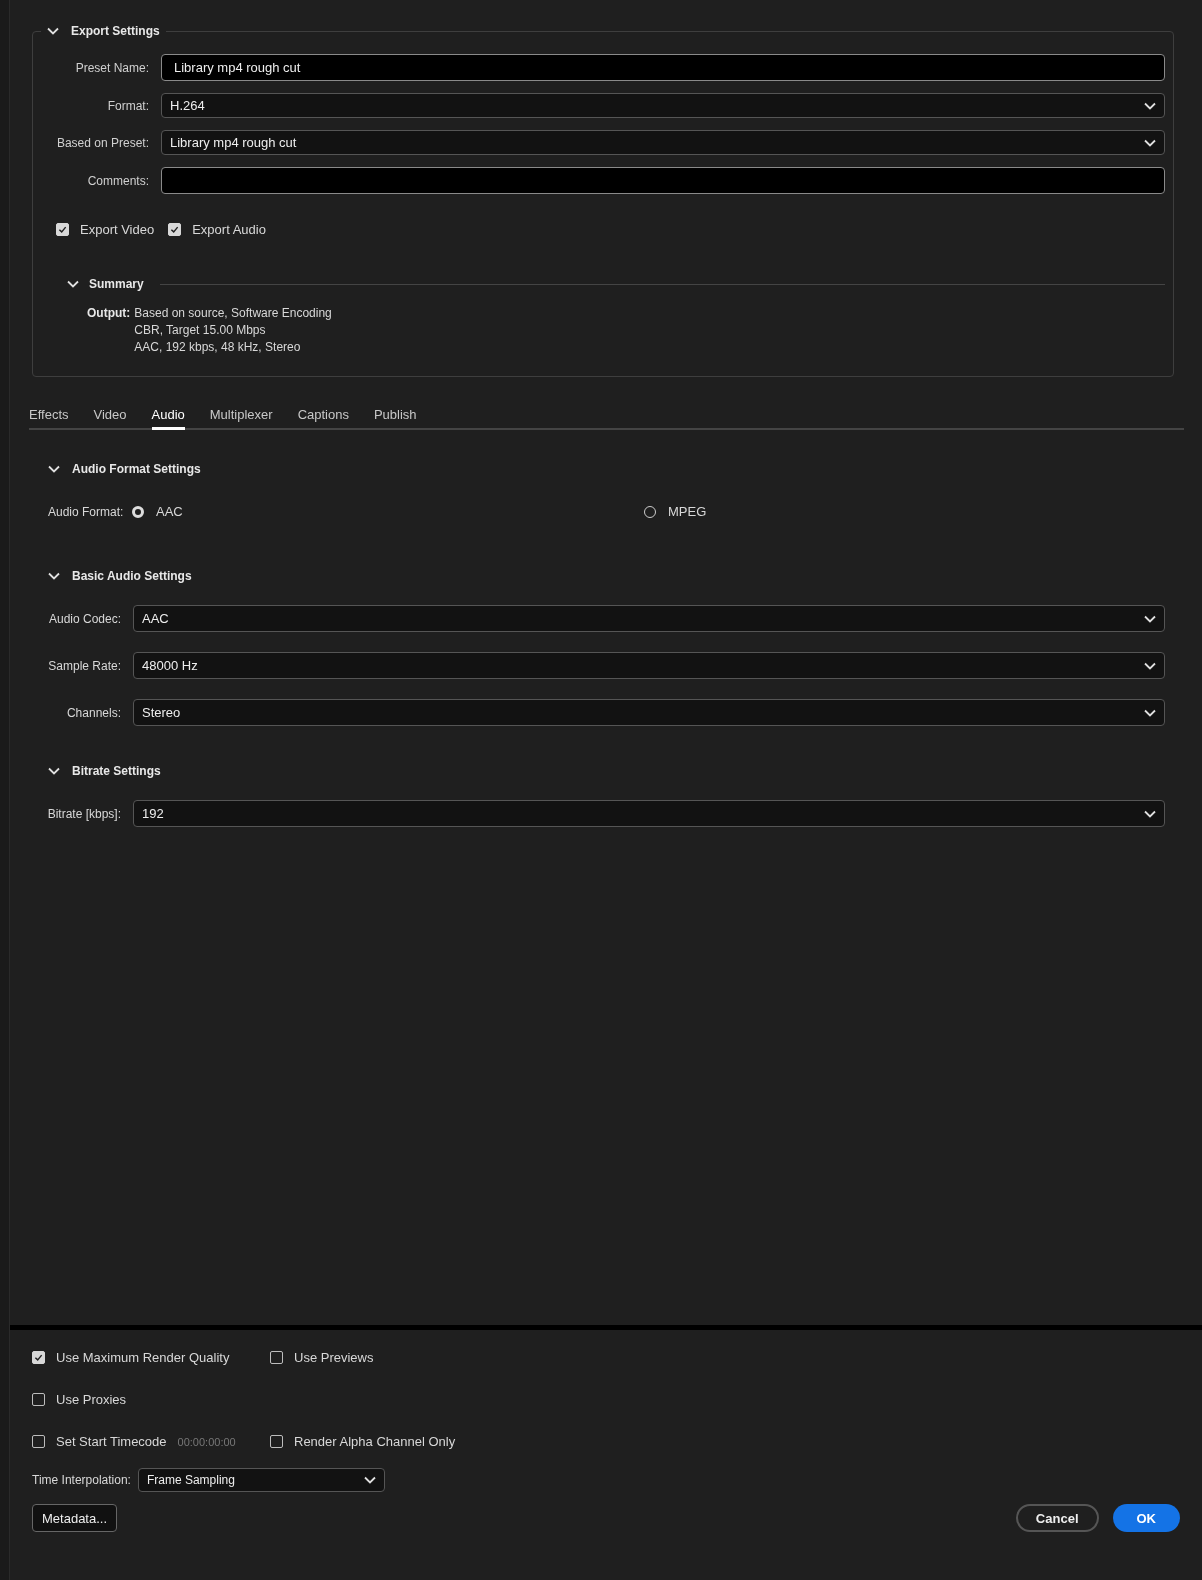  What do you see at coordinates (1146, 1518) in the screenshot?
I see `ok-button: OK` at bounding box center [1146, 1518].